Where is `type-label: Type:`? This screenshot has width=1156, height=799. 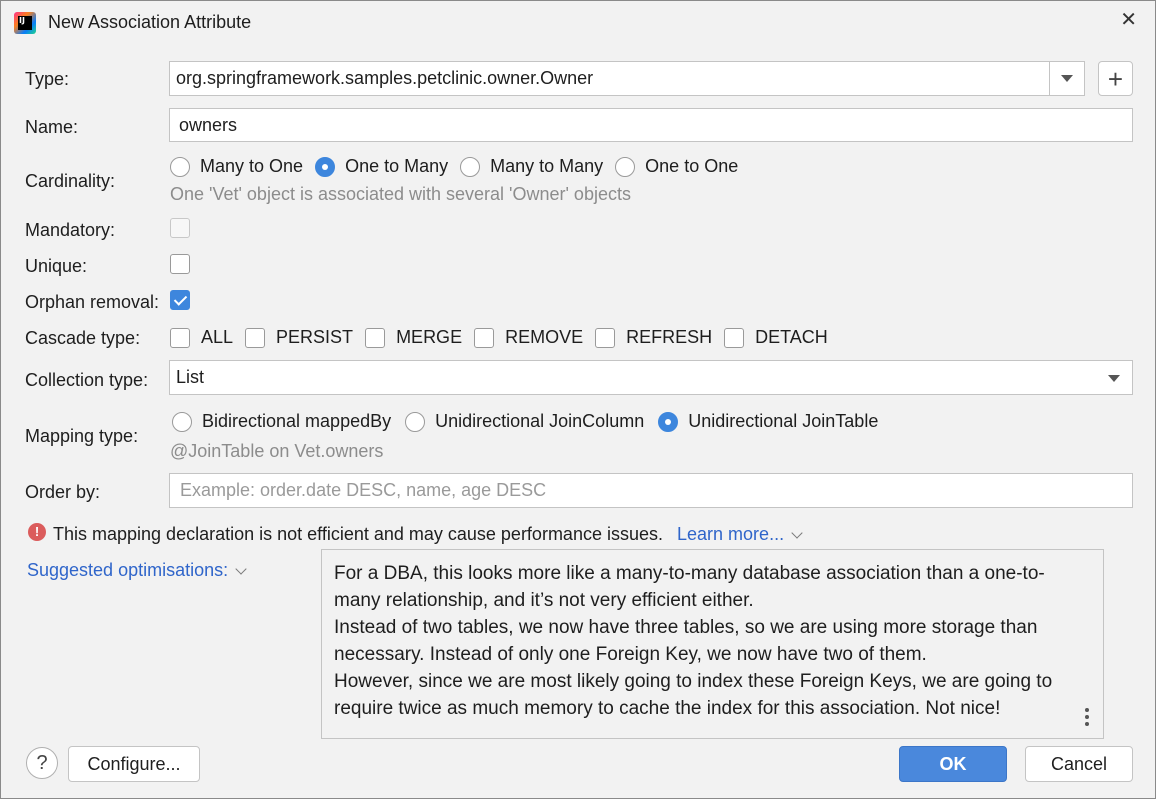
type-label: Type: is located at coordinates (47, 79).